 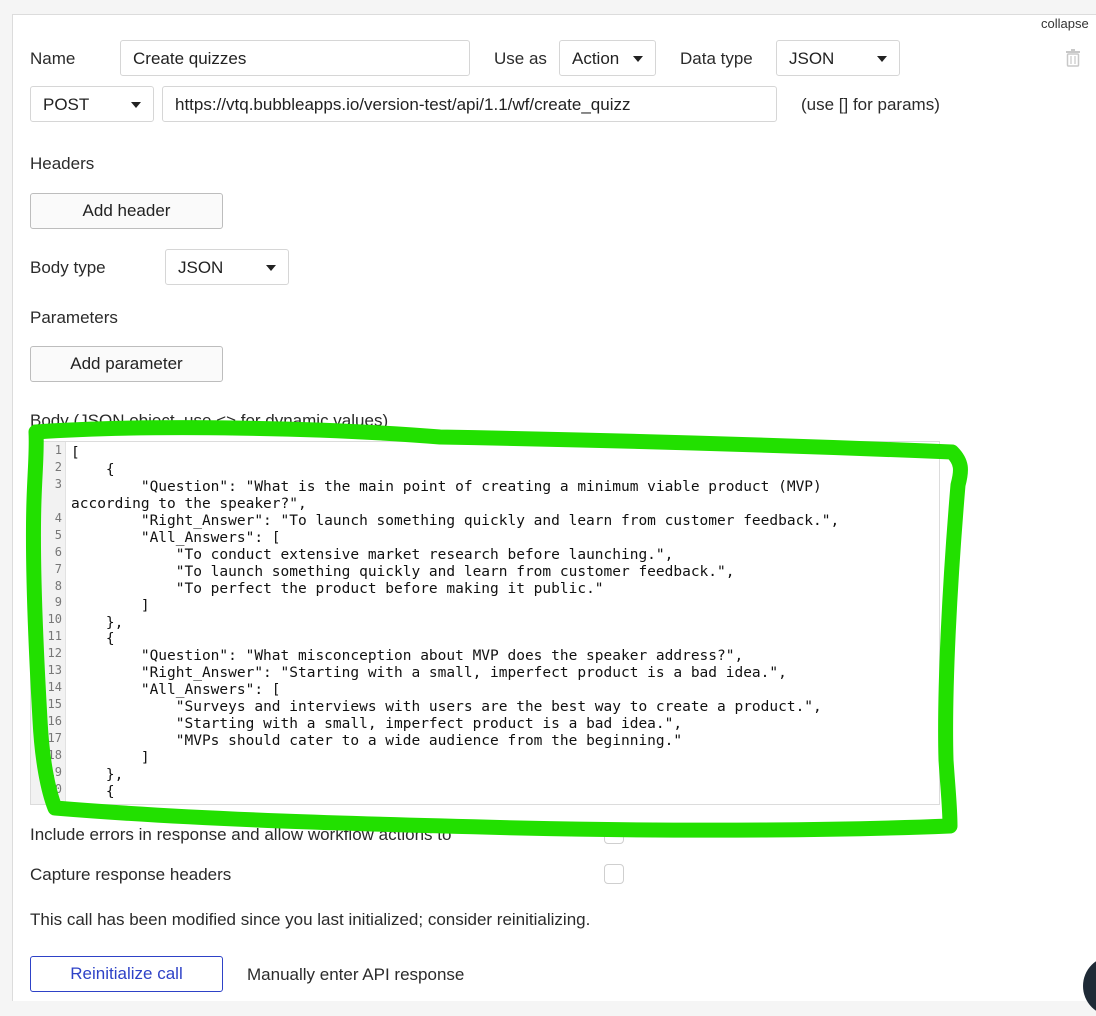 What do you see at coordinates (54, 653) in the screenshot?
I see `line-number: 12` at bounding box center [54, 653].